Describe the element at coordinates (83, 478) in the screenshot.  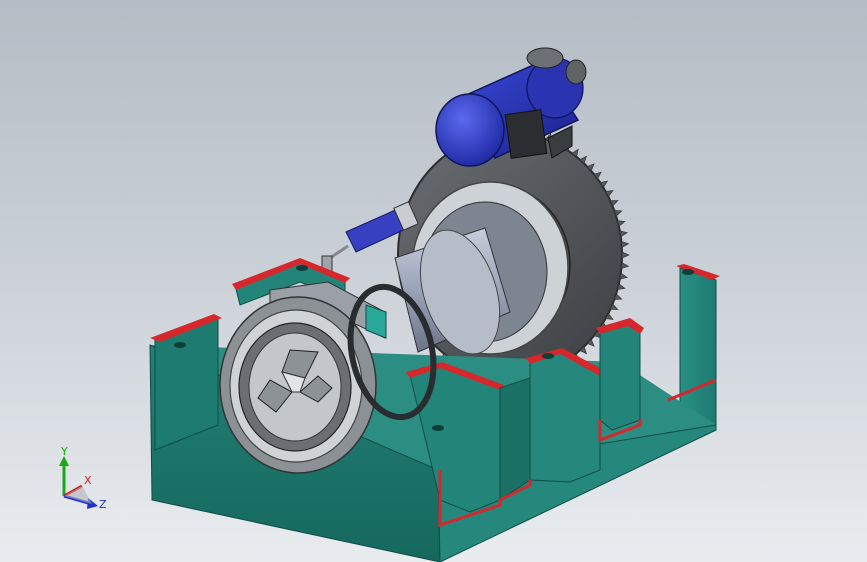
I see `coordinate-triad: Y X Z` at that location.